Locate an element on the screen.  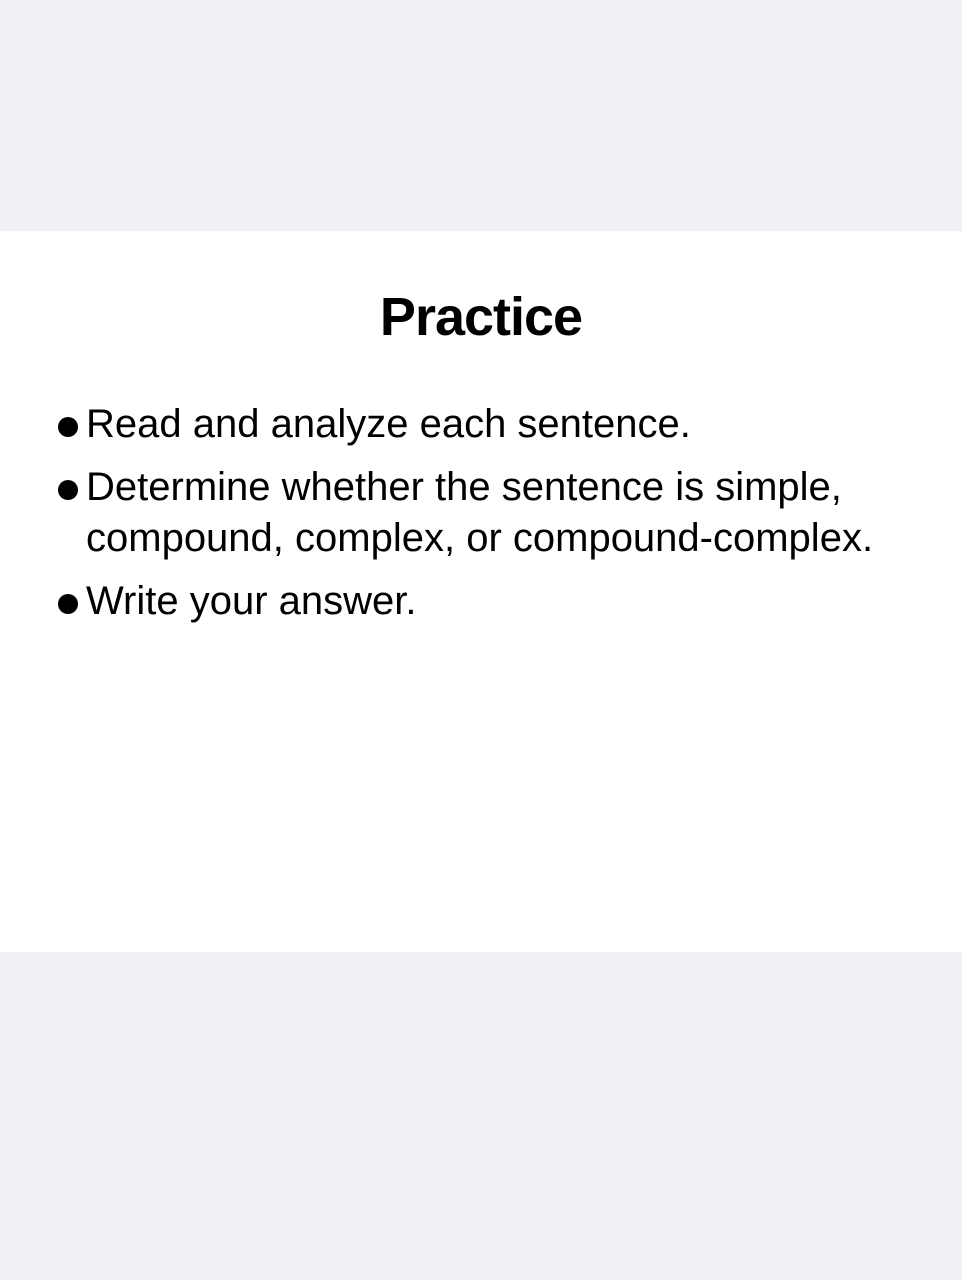
bullet-text: Write your answer. is located at coordinates (251, 601).